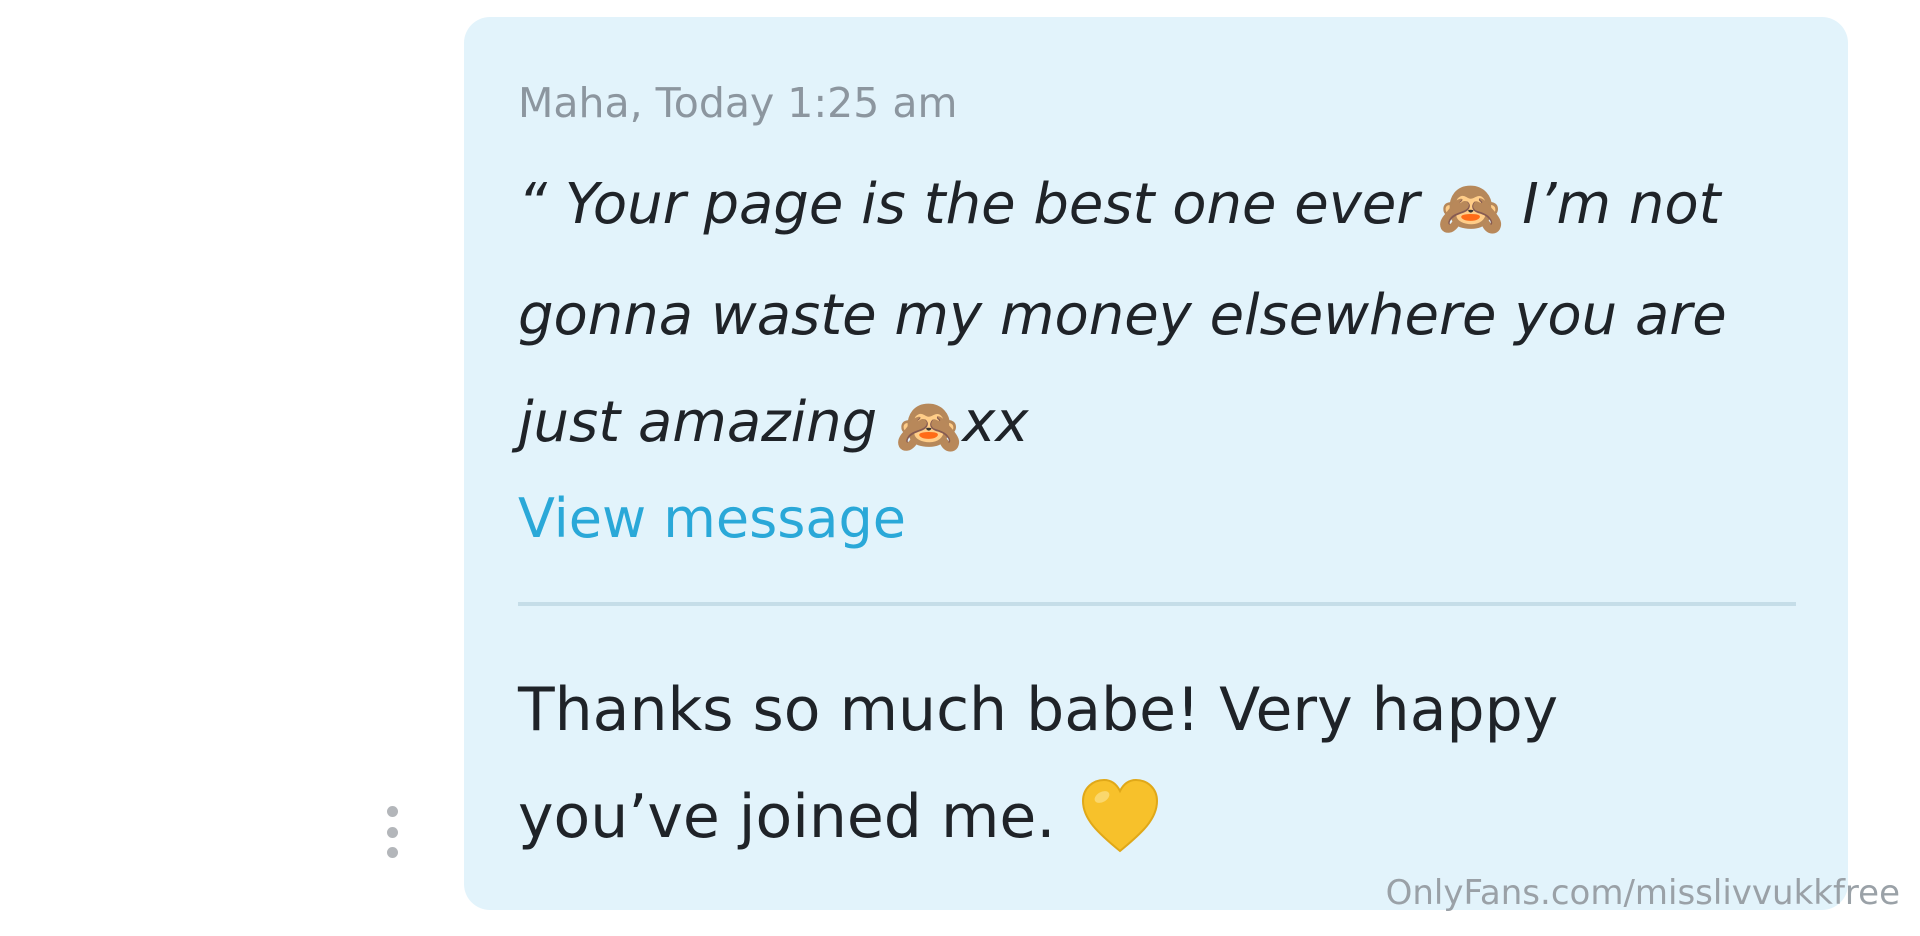  Describe the element at coordinates (1120, 816) in the screenshot. I see `yellow-heart-icon` at that location.